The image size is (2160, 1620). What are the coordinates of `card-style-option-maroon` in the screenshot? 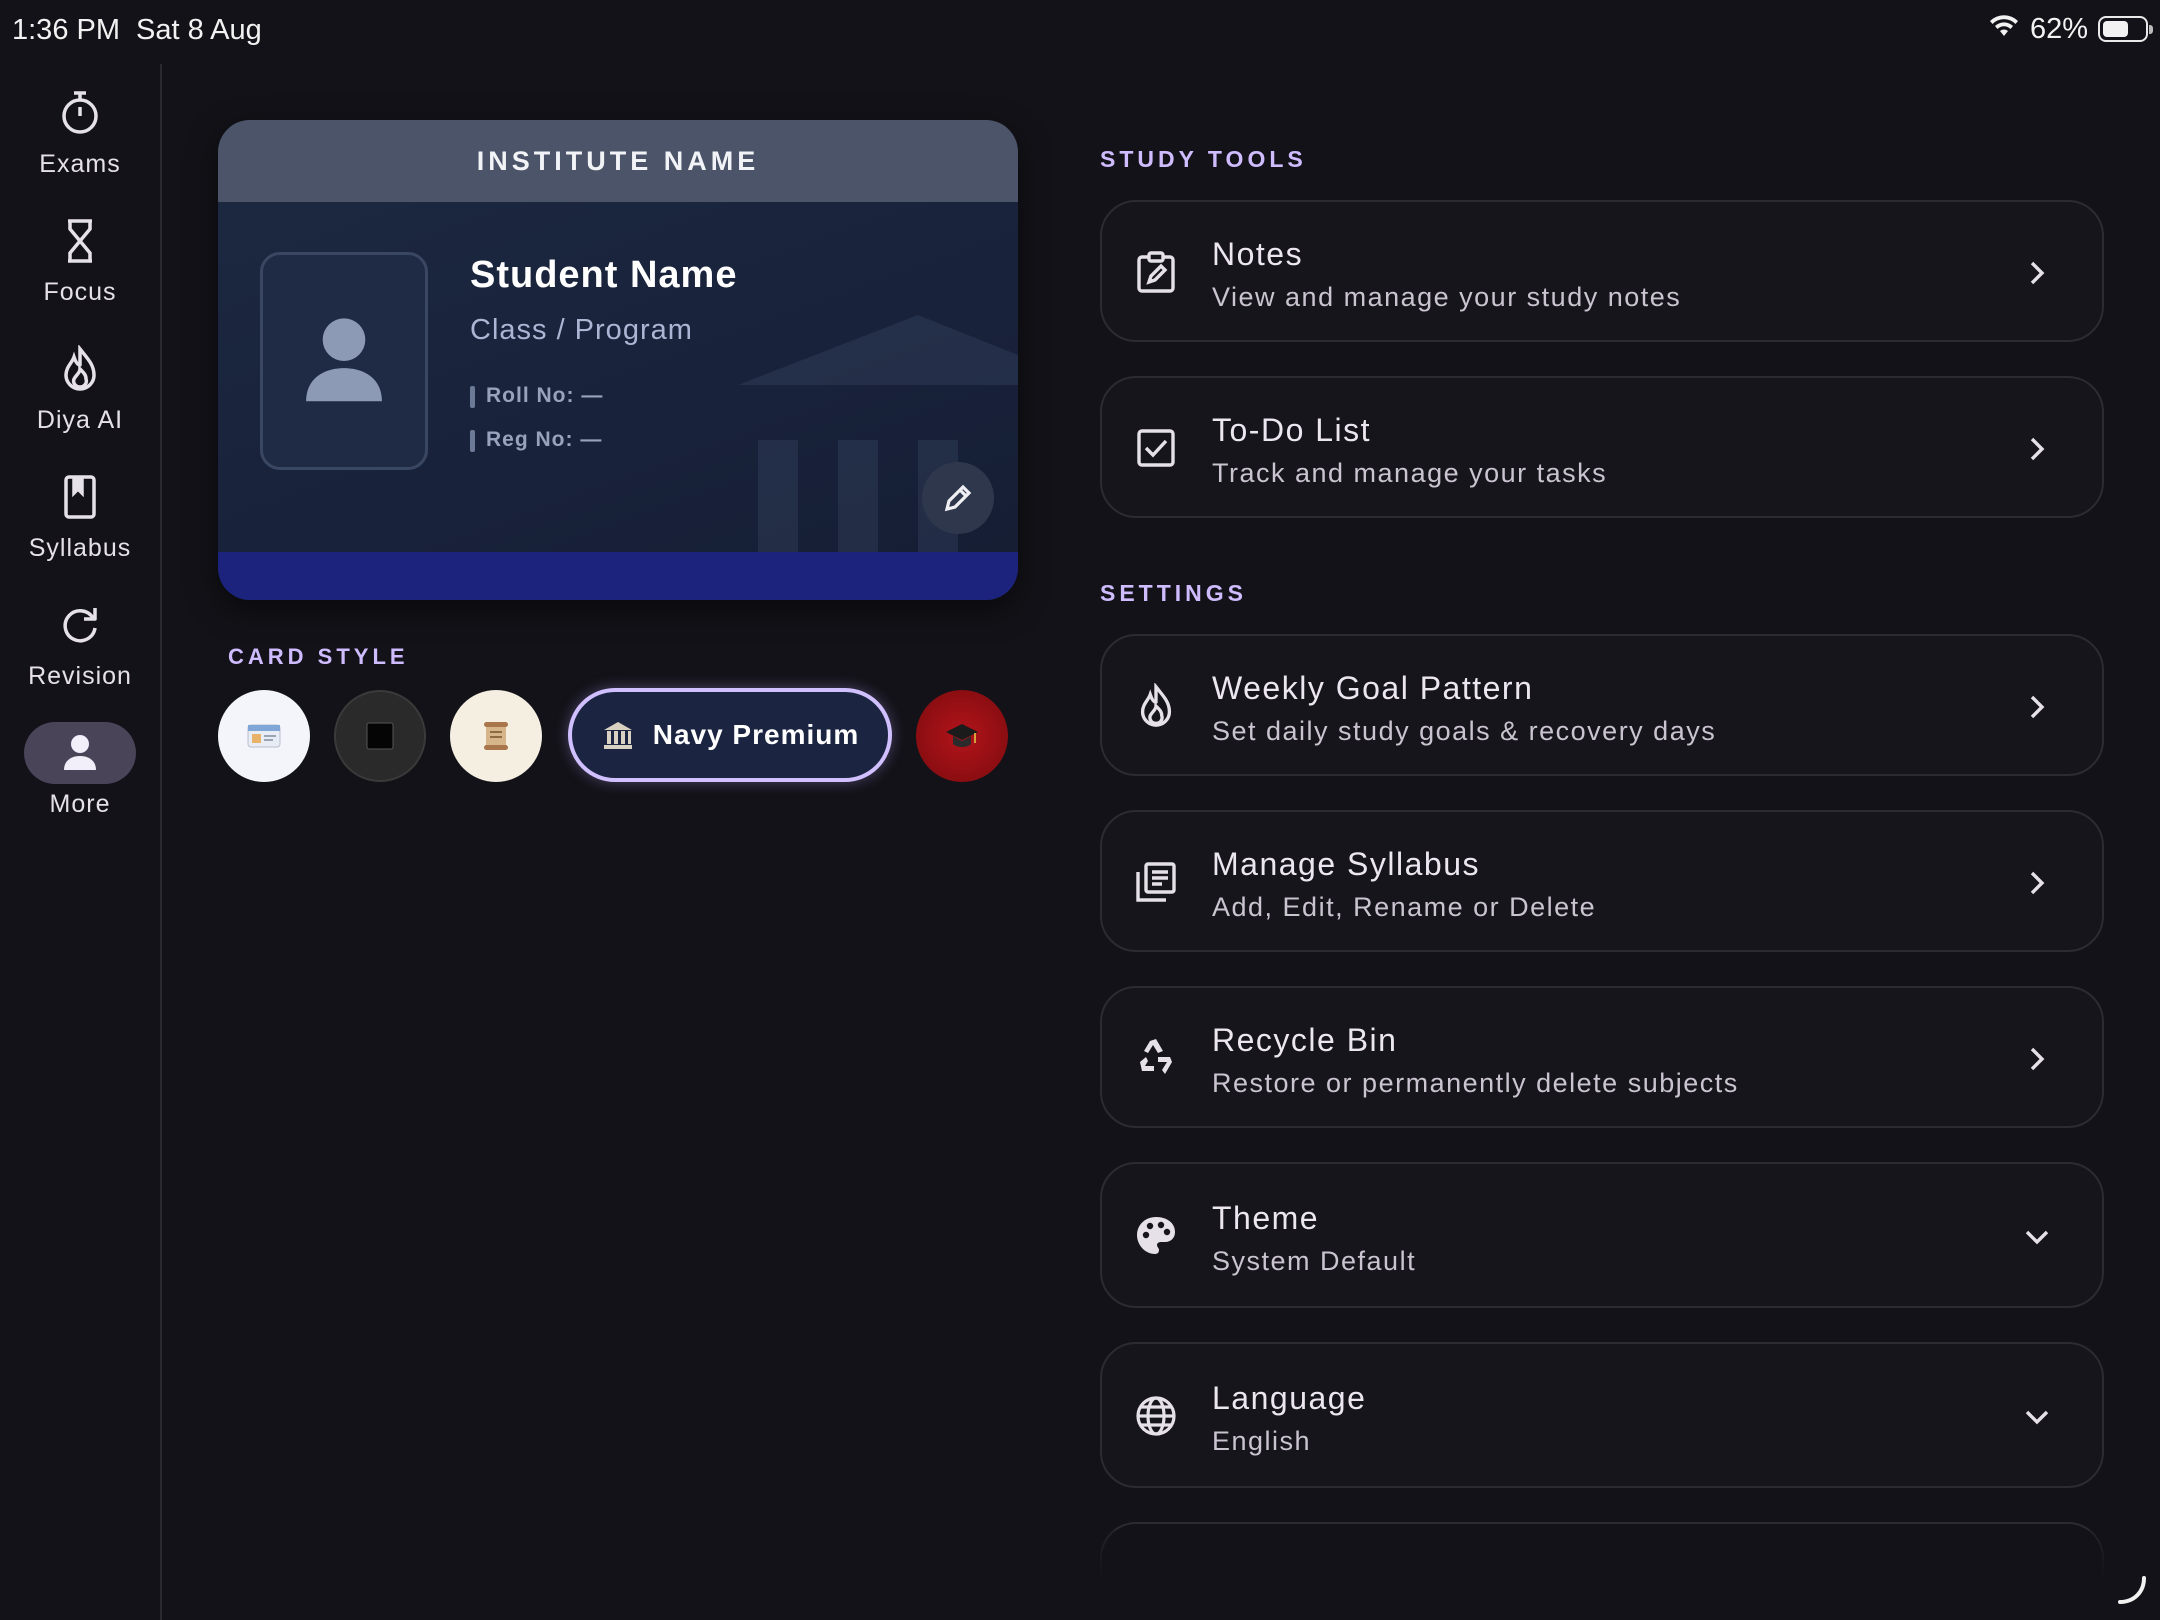 It's located at (962, 736).